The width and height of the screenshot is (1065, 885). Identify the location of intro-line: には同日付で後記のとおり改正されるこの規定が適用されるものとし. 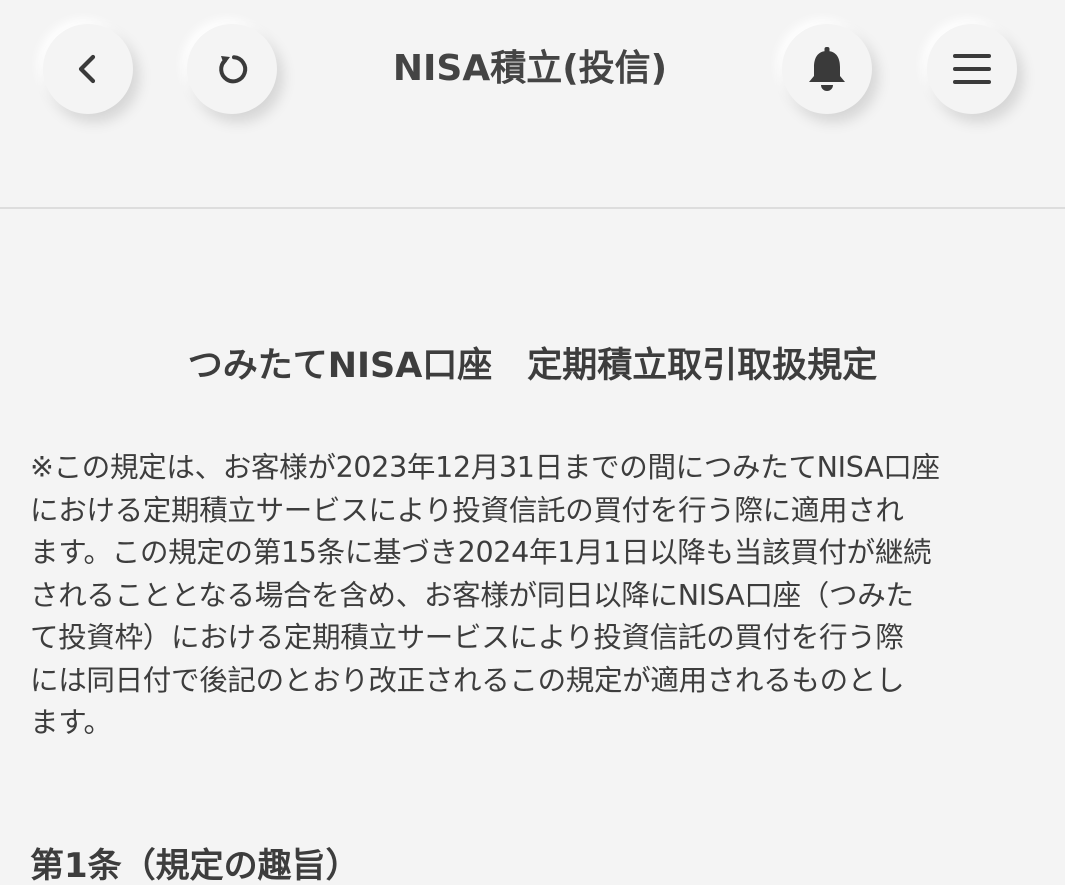
(467, 680).